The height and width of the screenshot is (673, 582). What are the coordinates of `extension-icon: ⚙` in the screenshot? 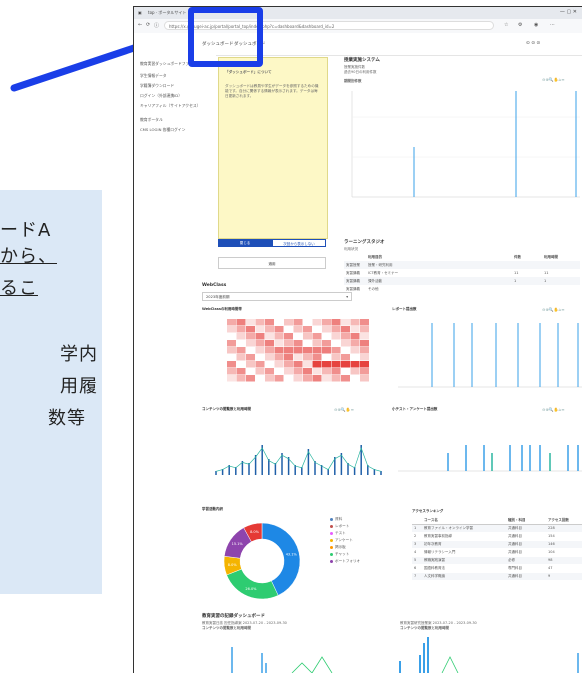 It's located at (520, 25).